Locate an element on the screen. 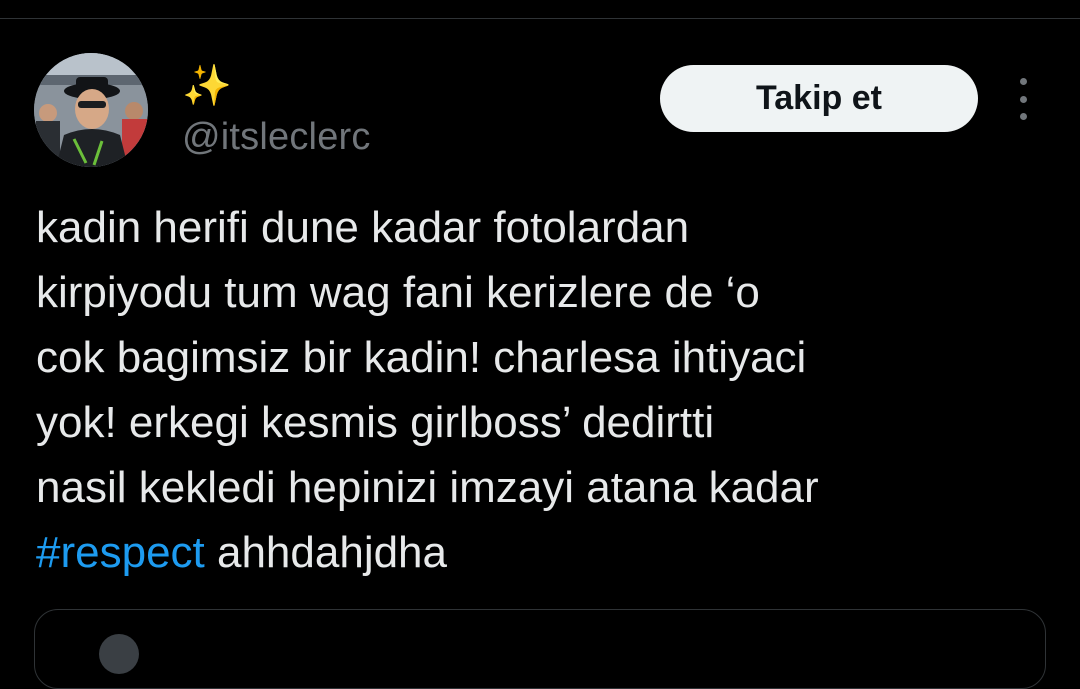 The width and height of the screenshot is (1080, 689). tweet-text-line: kadin herifi dune kadar fotolardan is located at coordinates (363, 227).